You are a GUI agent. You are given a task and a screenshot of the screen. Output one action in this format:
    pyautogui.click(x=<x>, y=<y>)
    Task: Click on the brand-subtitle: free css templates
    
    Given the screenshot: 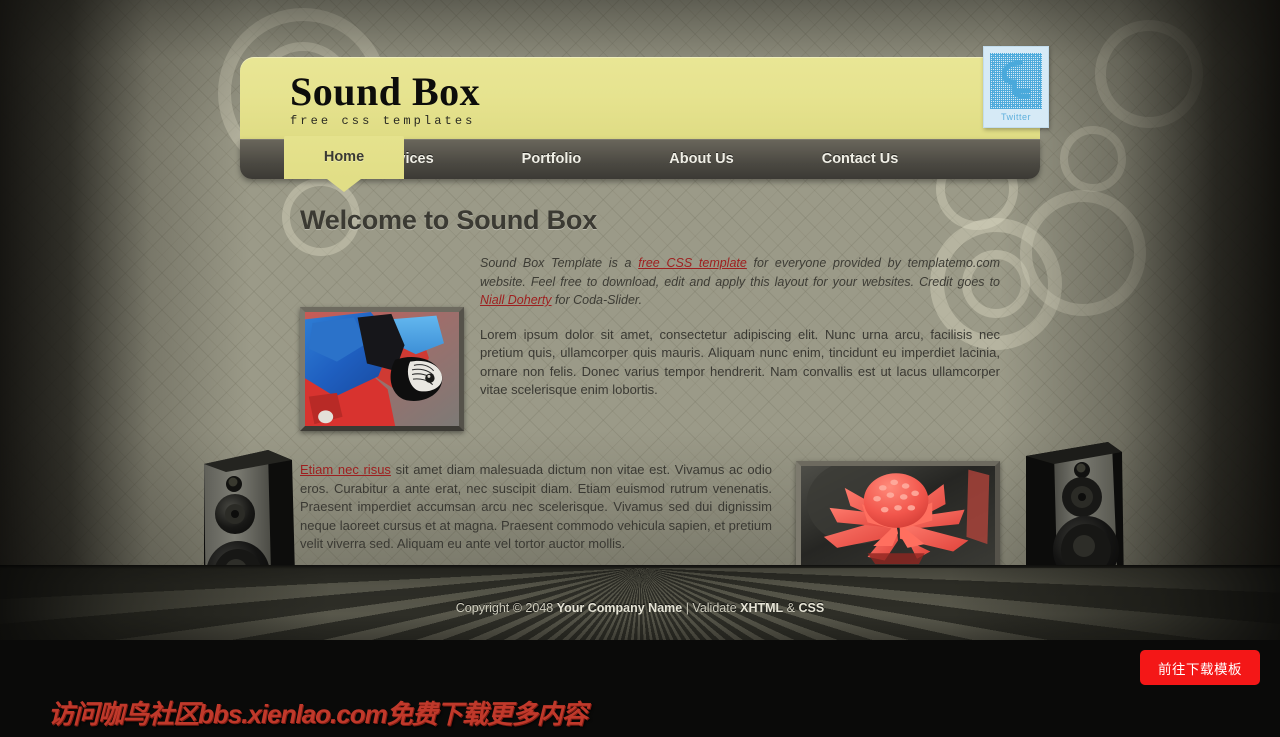 What is the action you would take?
    pyautogui.click(x=383, y=121)
    